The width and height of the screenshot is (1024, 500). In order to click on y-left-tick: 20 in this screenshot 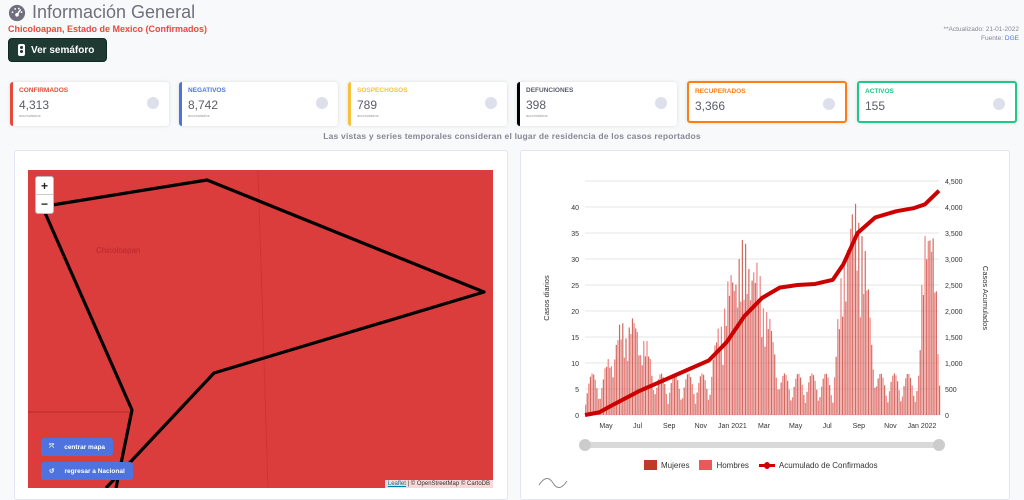, I will do `click(575, 312)`.